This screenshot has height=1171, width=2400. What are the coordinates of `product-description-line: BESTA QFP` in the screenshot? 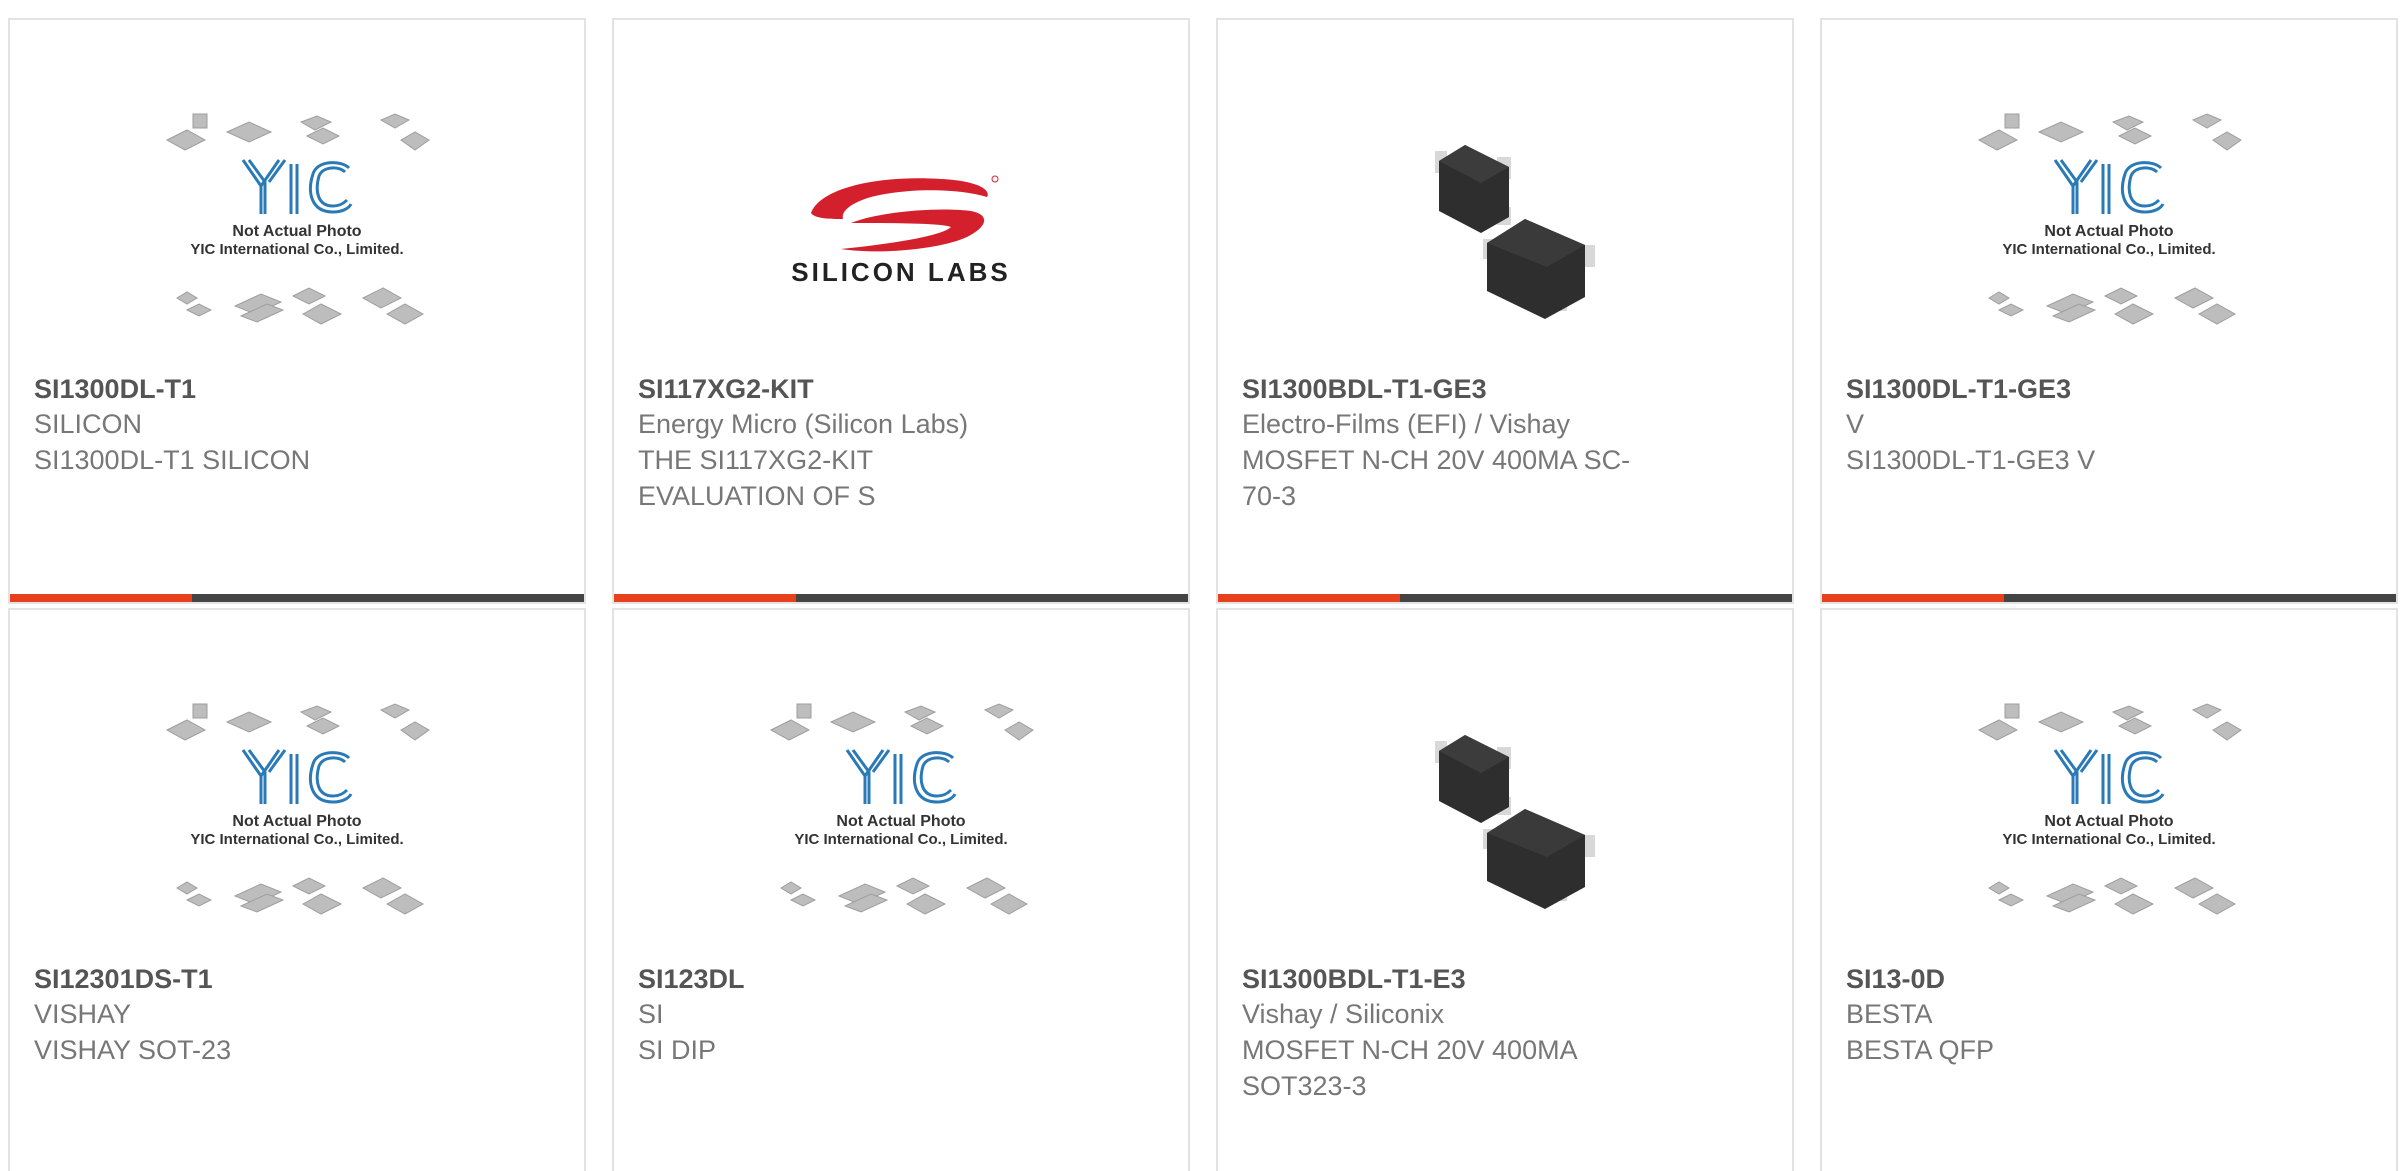 It's located at (1920, 1050).